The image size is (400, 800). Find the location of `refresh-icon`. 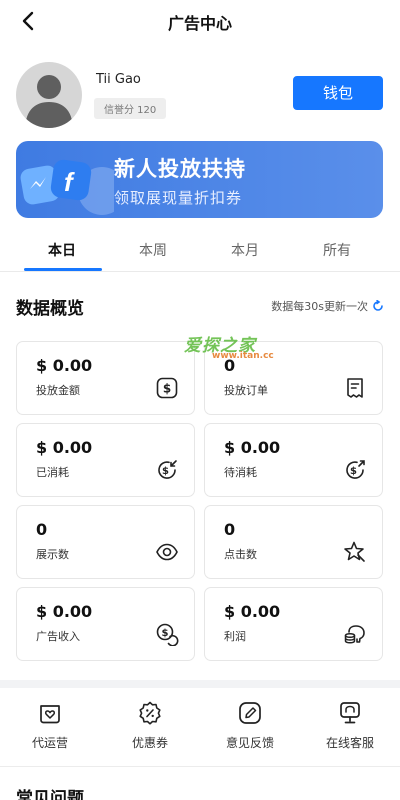

refresh-icon is located at coordinates (378, 305).